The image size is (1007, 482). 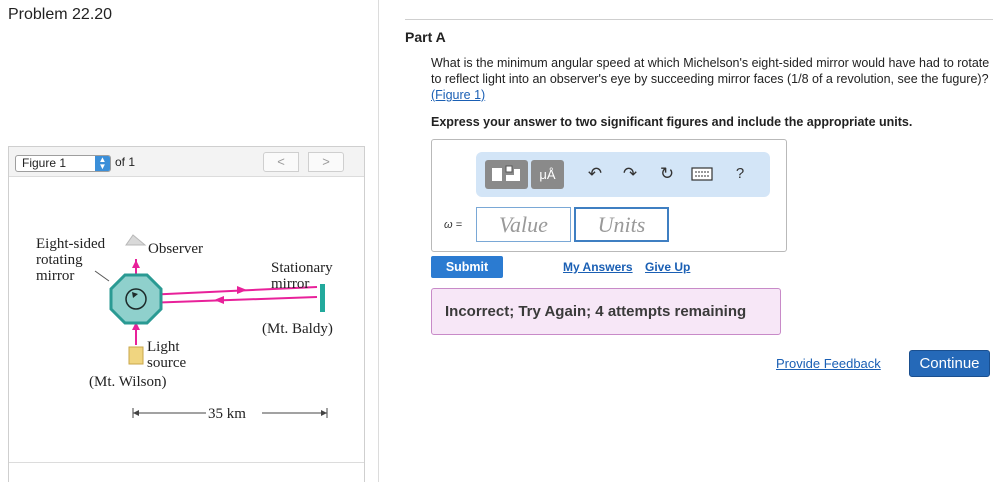 I want to click on keyboard-icon, so click(x=702, y=174).